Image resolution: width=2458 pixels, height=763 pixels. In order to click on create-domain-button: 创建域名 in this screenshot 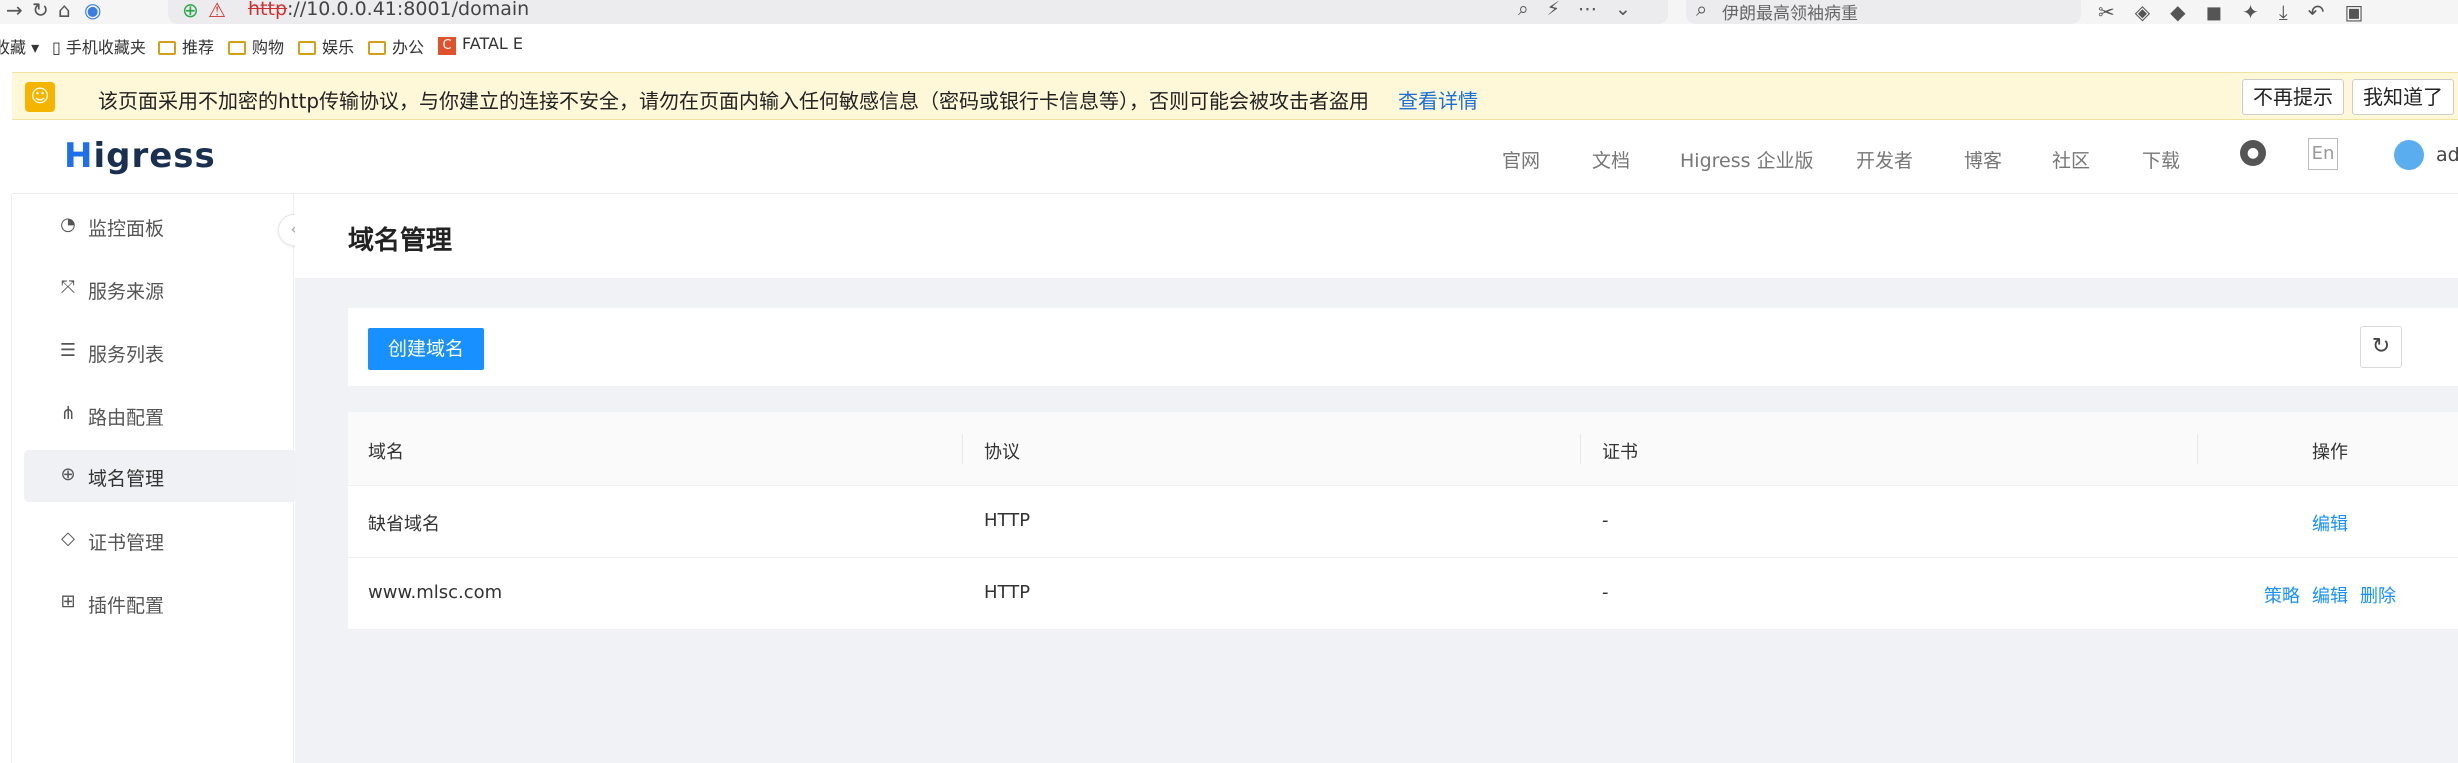, I will do `click(426, 349)`.